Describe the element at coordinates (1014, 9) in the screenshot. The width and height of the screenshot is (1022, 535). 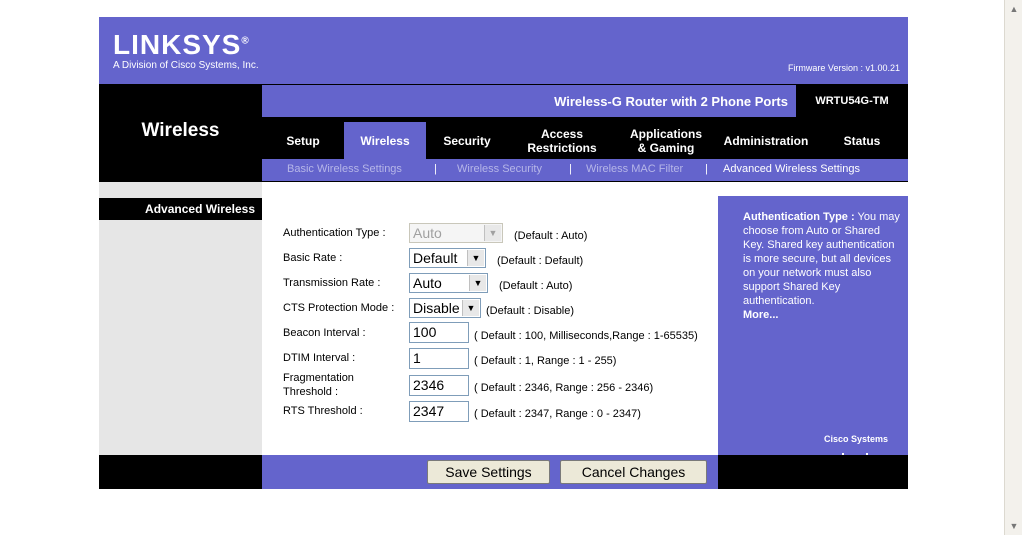
I see `scroll-up-icon: ▲` at that location.